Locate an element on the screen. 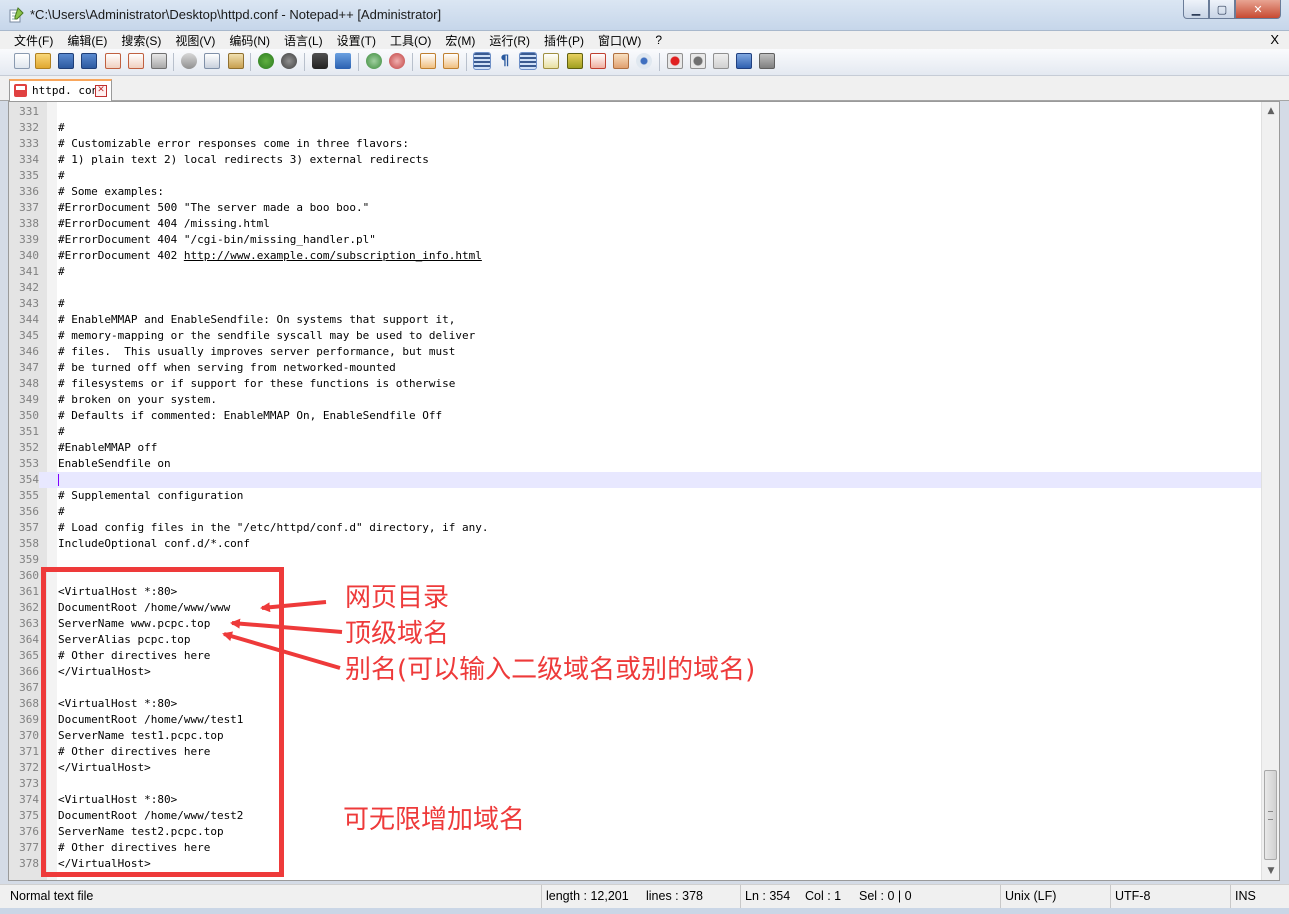  annotation-doc-root: 网页目录 is located at coordinates (397, 598).